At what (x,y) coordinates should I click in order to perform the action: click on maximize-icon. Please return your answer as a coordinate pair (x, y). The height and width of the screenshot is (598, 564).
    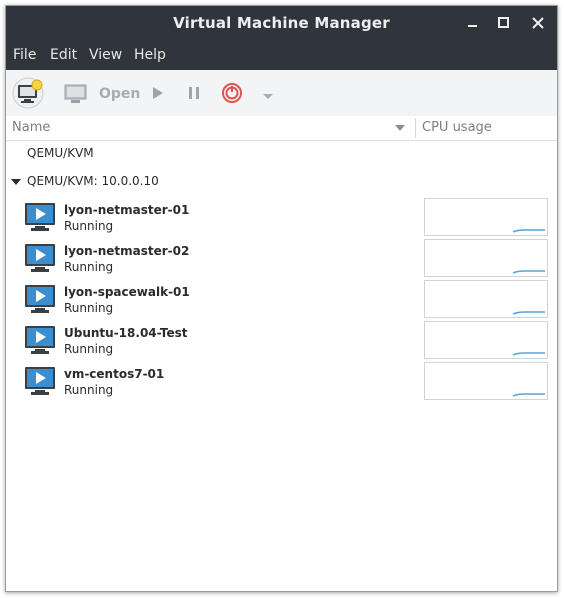
    Looking at the image, I should click on (503, 22).